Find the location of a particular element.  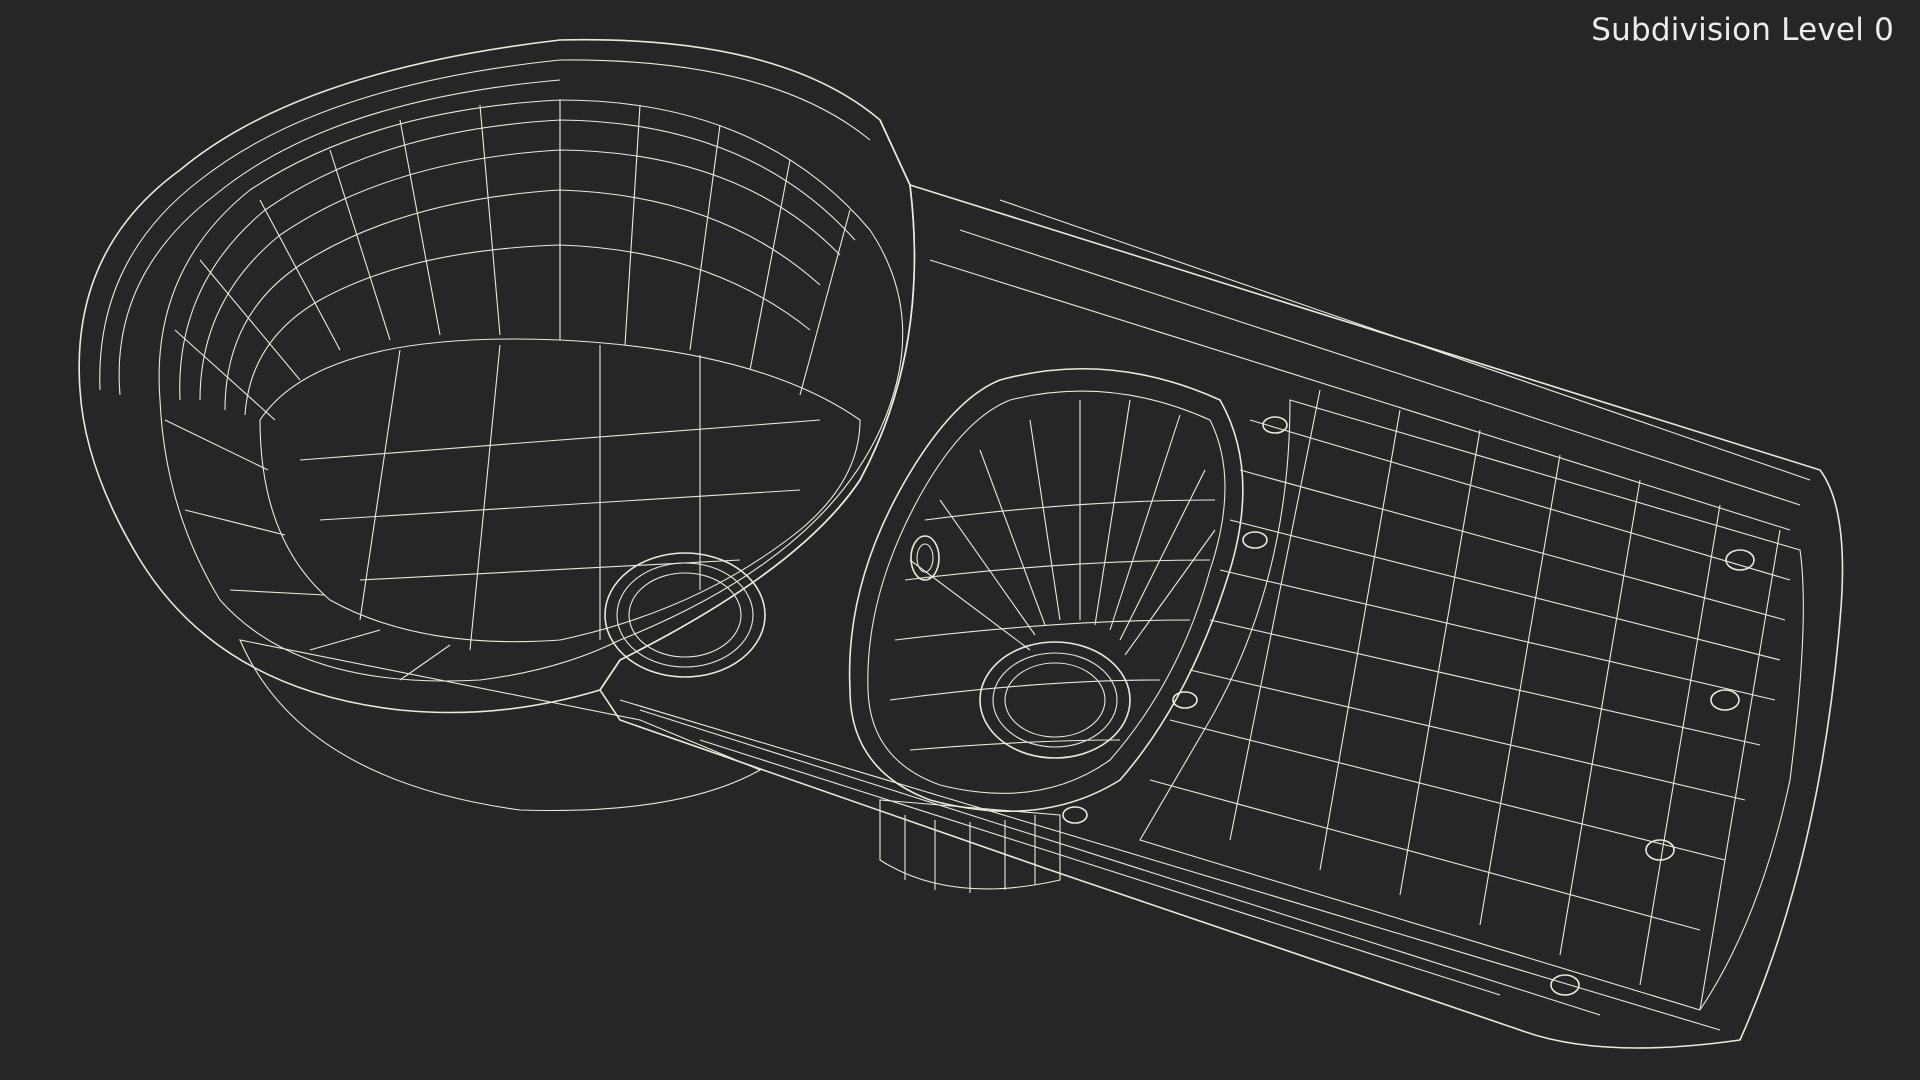

overflow-hole is located at coordinates (925, 558).